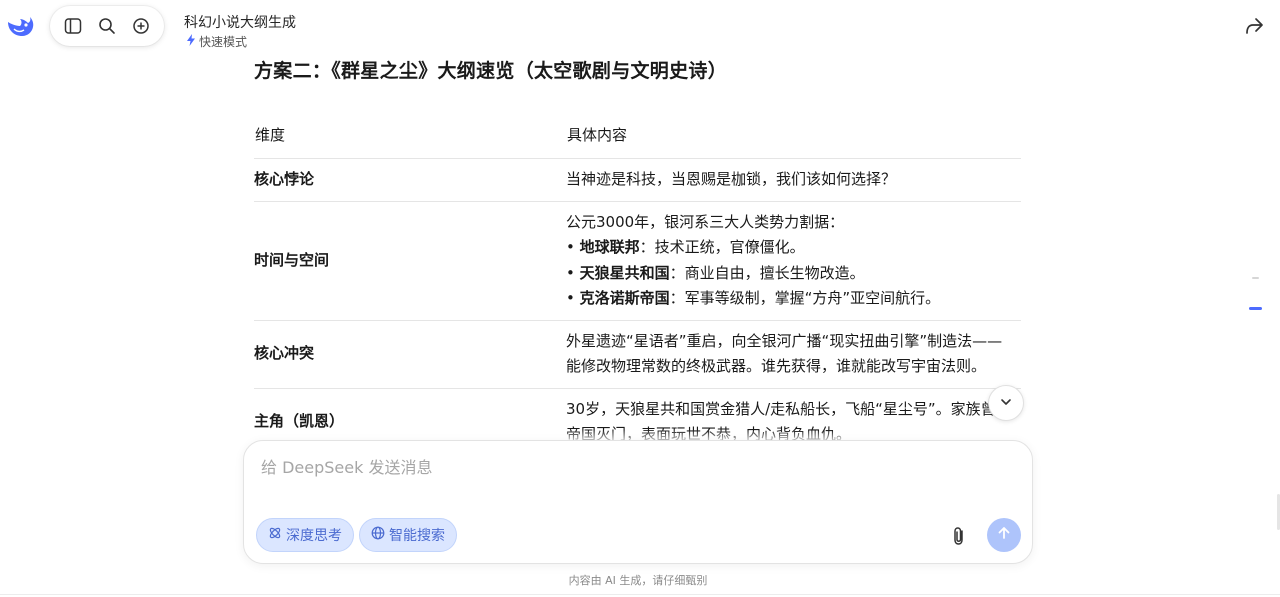 The width and height of the screenshot is (1280, 597). I want to click on mode-label: 快速模式, so click(223, 42).